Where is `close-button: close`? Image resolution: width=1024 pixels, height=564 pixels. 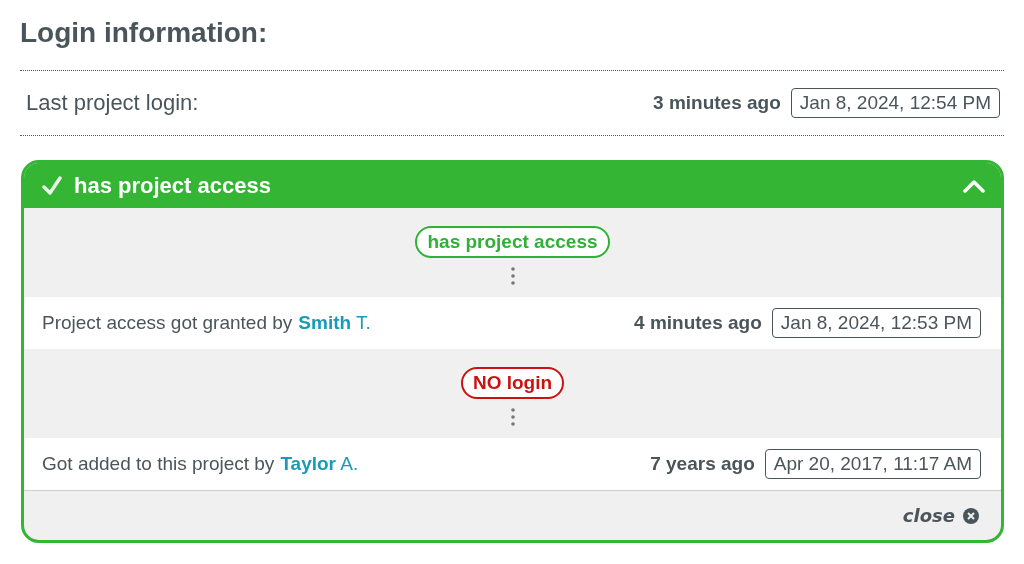
close-button: close is located at coordinates (940, 515).